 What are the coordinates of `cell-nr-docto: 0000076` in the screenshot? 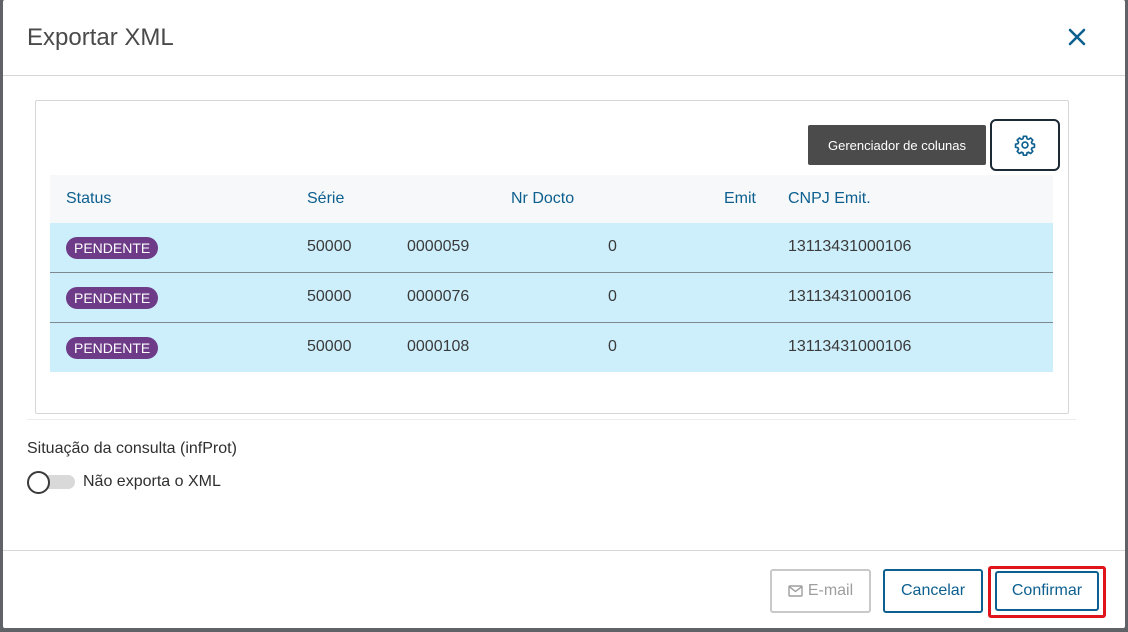 It's located at (438, 296).